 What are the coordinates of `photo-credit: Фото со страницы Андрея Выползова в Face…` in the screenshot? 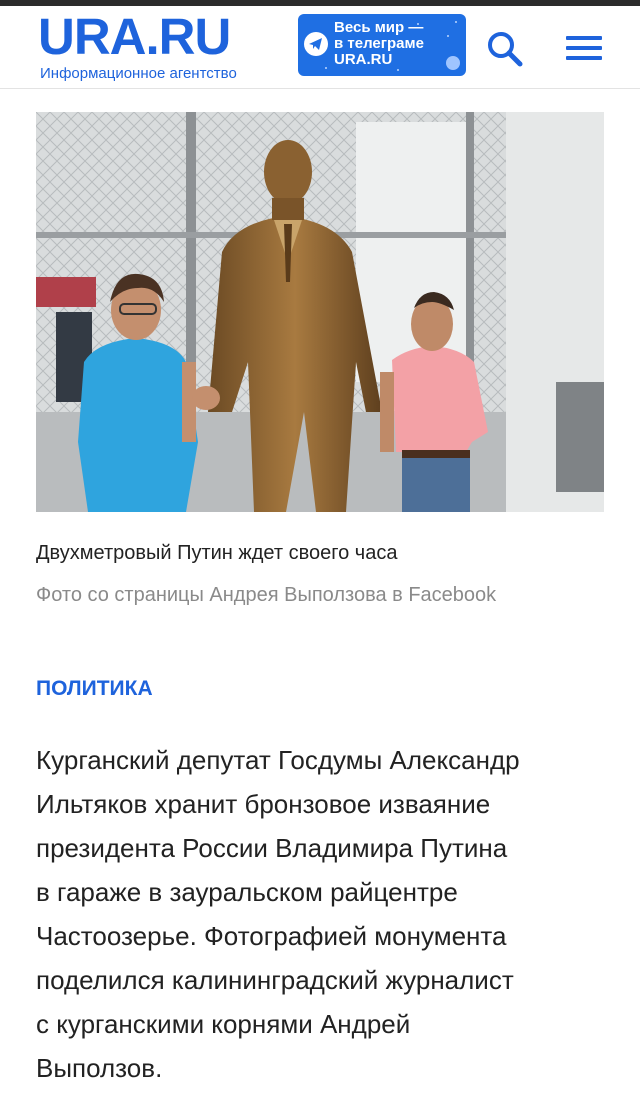 It's located at (266, 595).